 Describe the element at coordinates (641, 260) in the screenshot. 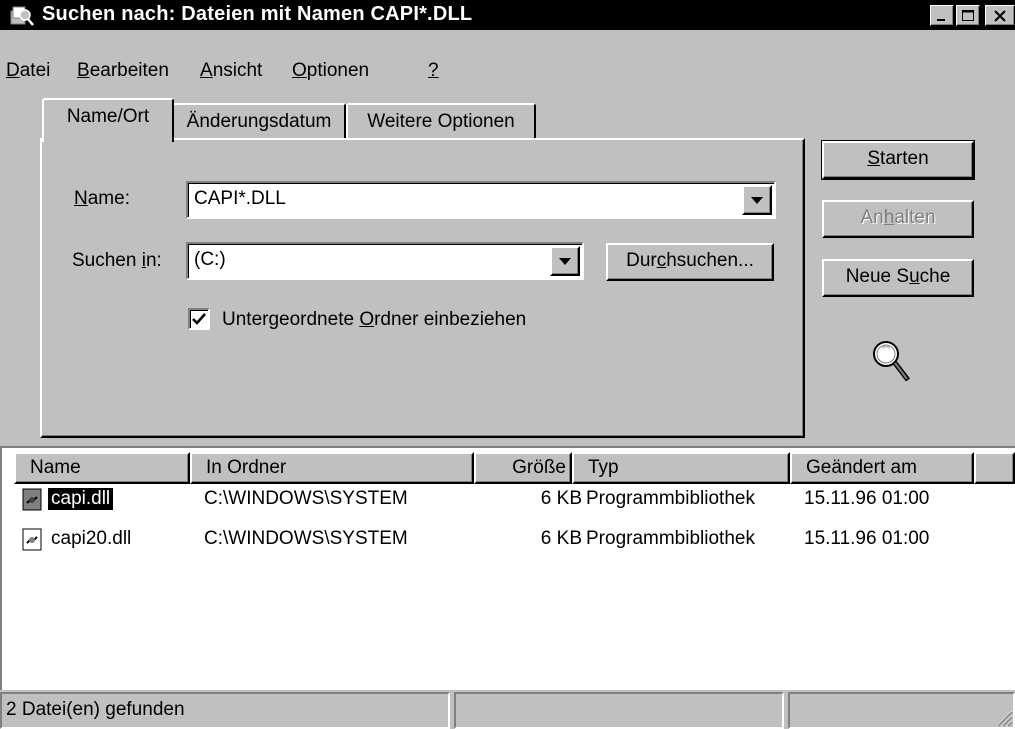

I see `browse-label-pre: Dur` at that location.